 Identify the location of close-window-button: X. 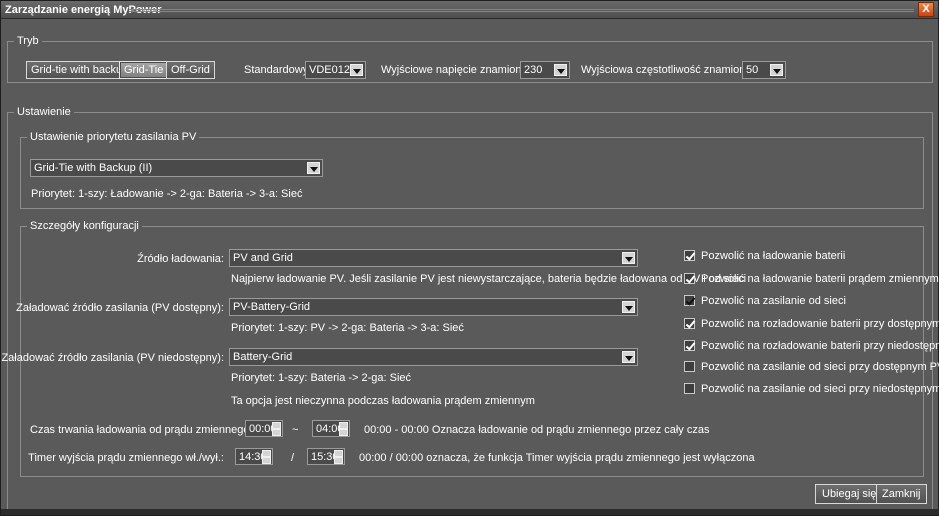
(926, 9).